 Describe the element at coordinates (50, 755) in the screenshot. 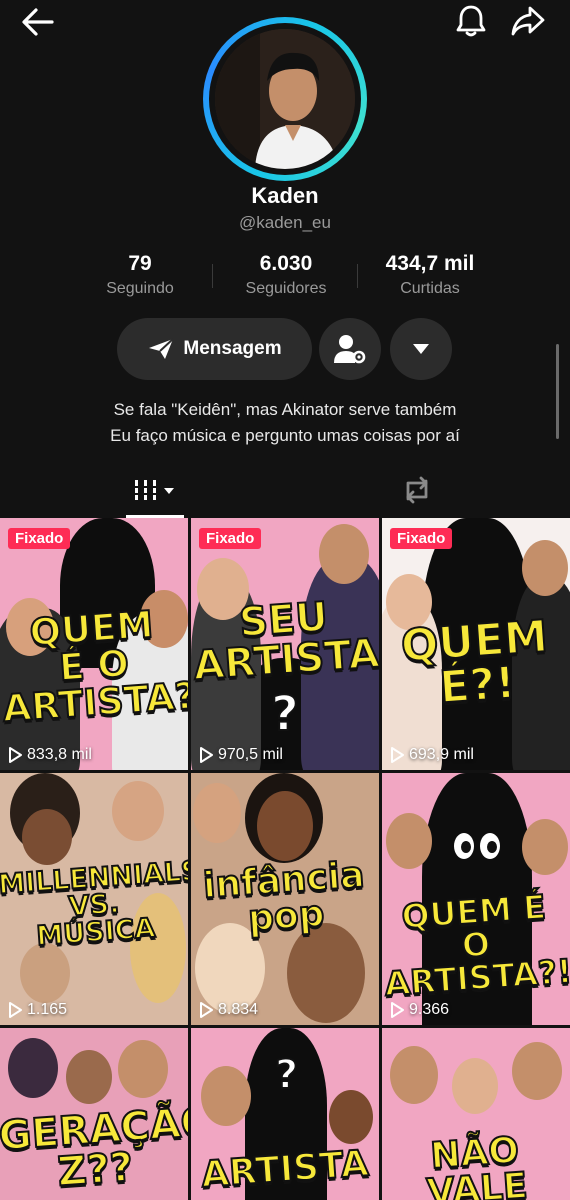

I see `view-count: 833,8 mil` at that location.